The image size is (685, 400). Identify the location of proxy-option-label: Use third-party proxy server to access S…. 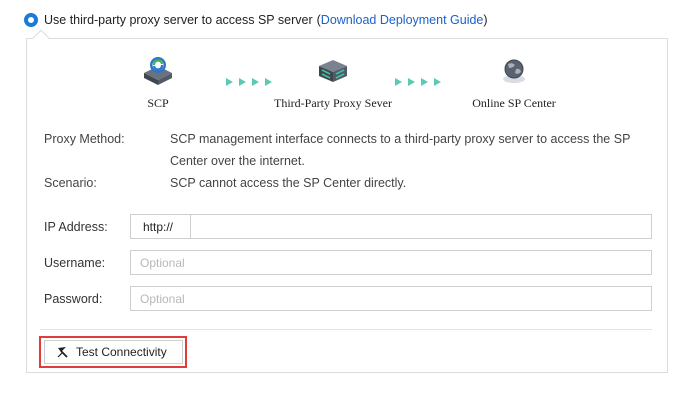
(178, 20).